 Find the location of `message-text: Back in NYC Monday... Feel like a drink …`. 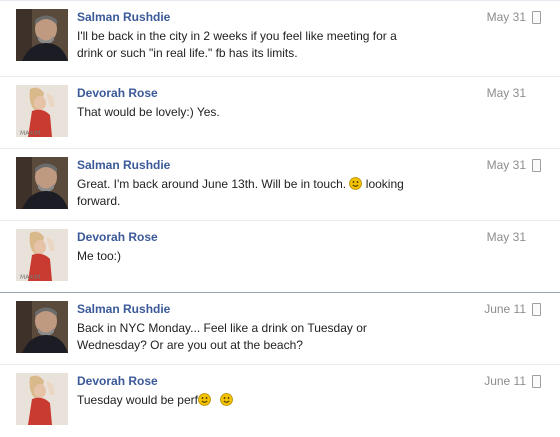

message-text: Back in NYC Monday... Feel like a drink … is located at coordinates (222, 336).